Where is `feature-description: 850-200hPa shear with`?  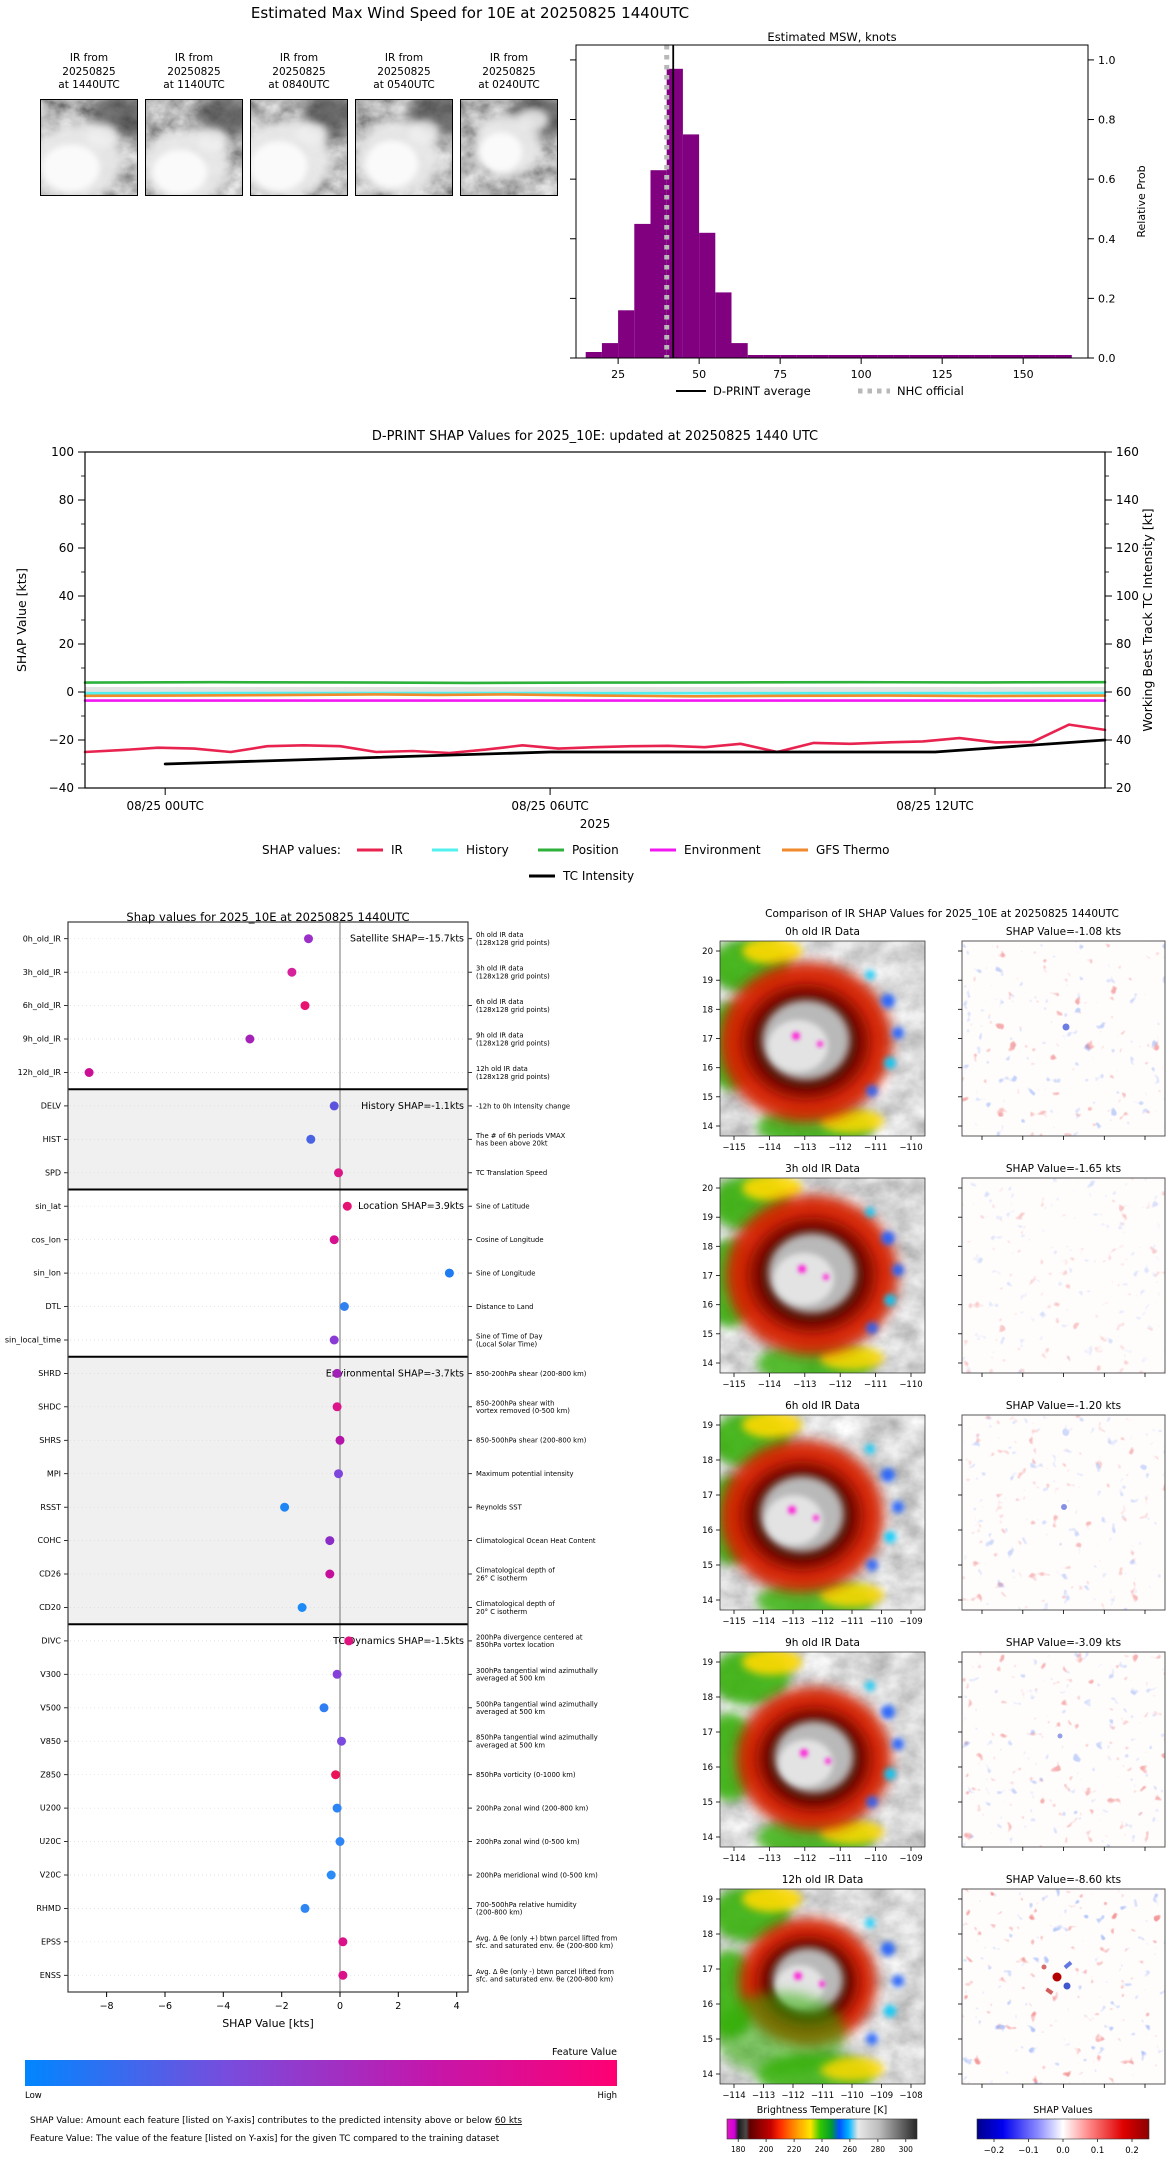
feature-description: 850-200hPa shear with is located at coordinates (515, 1403).